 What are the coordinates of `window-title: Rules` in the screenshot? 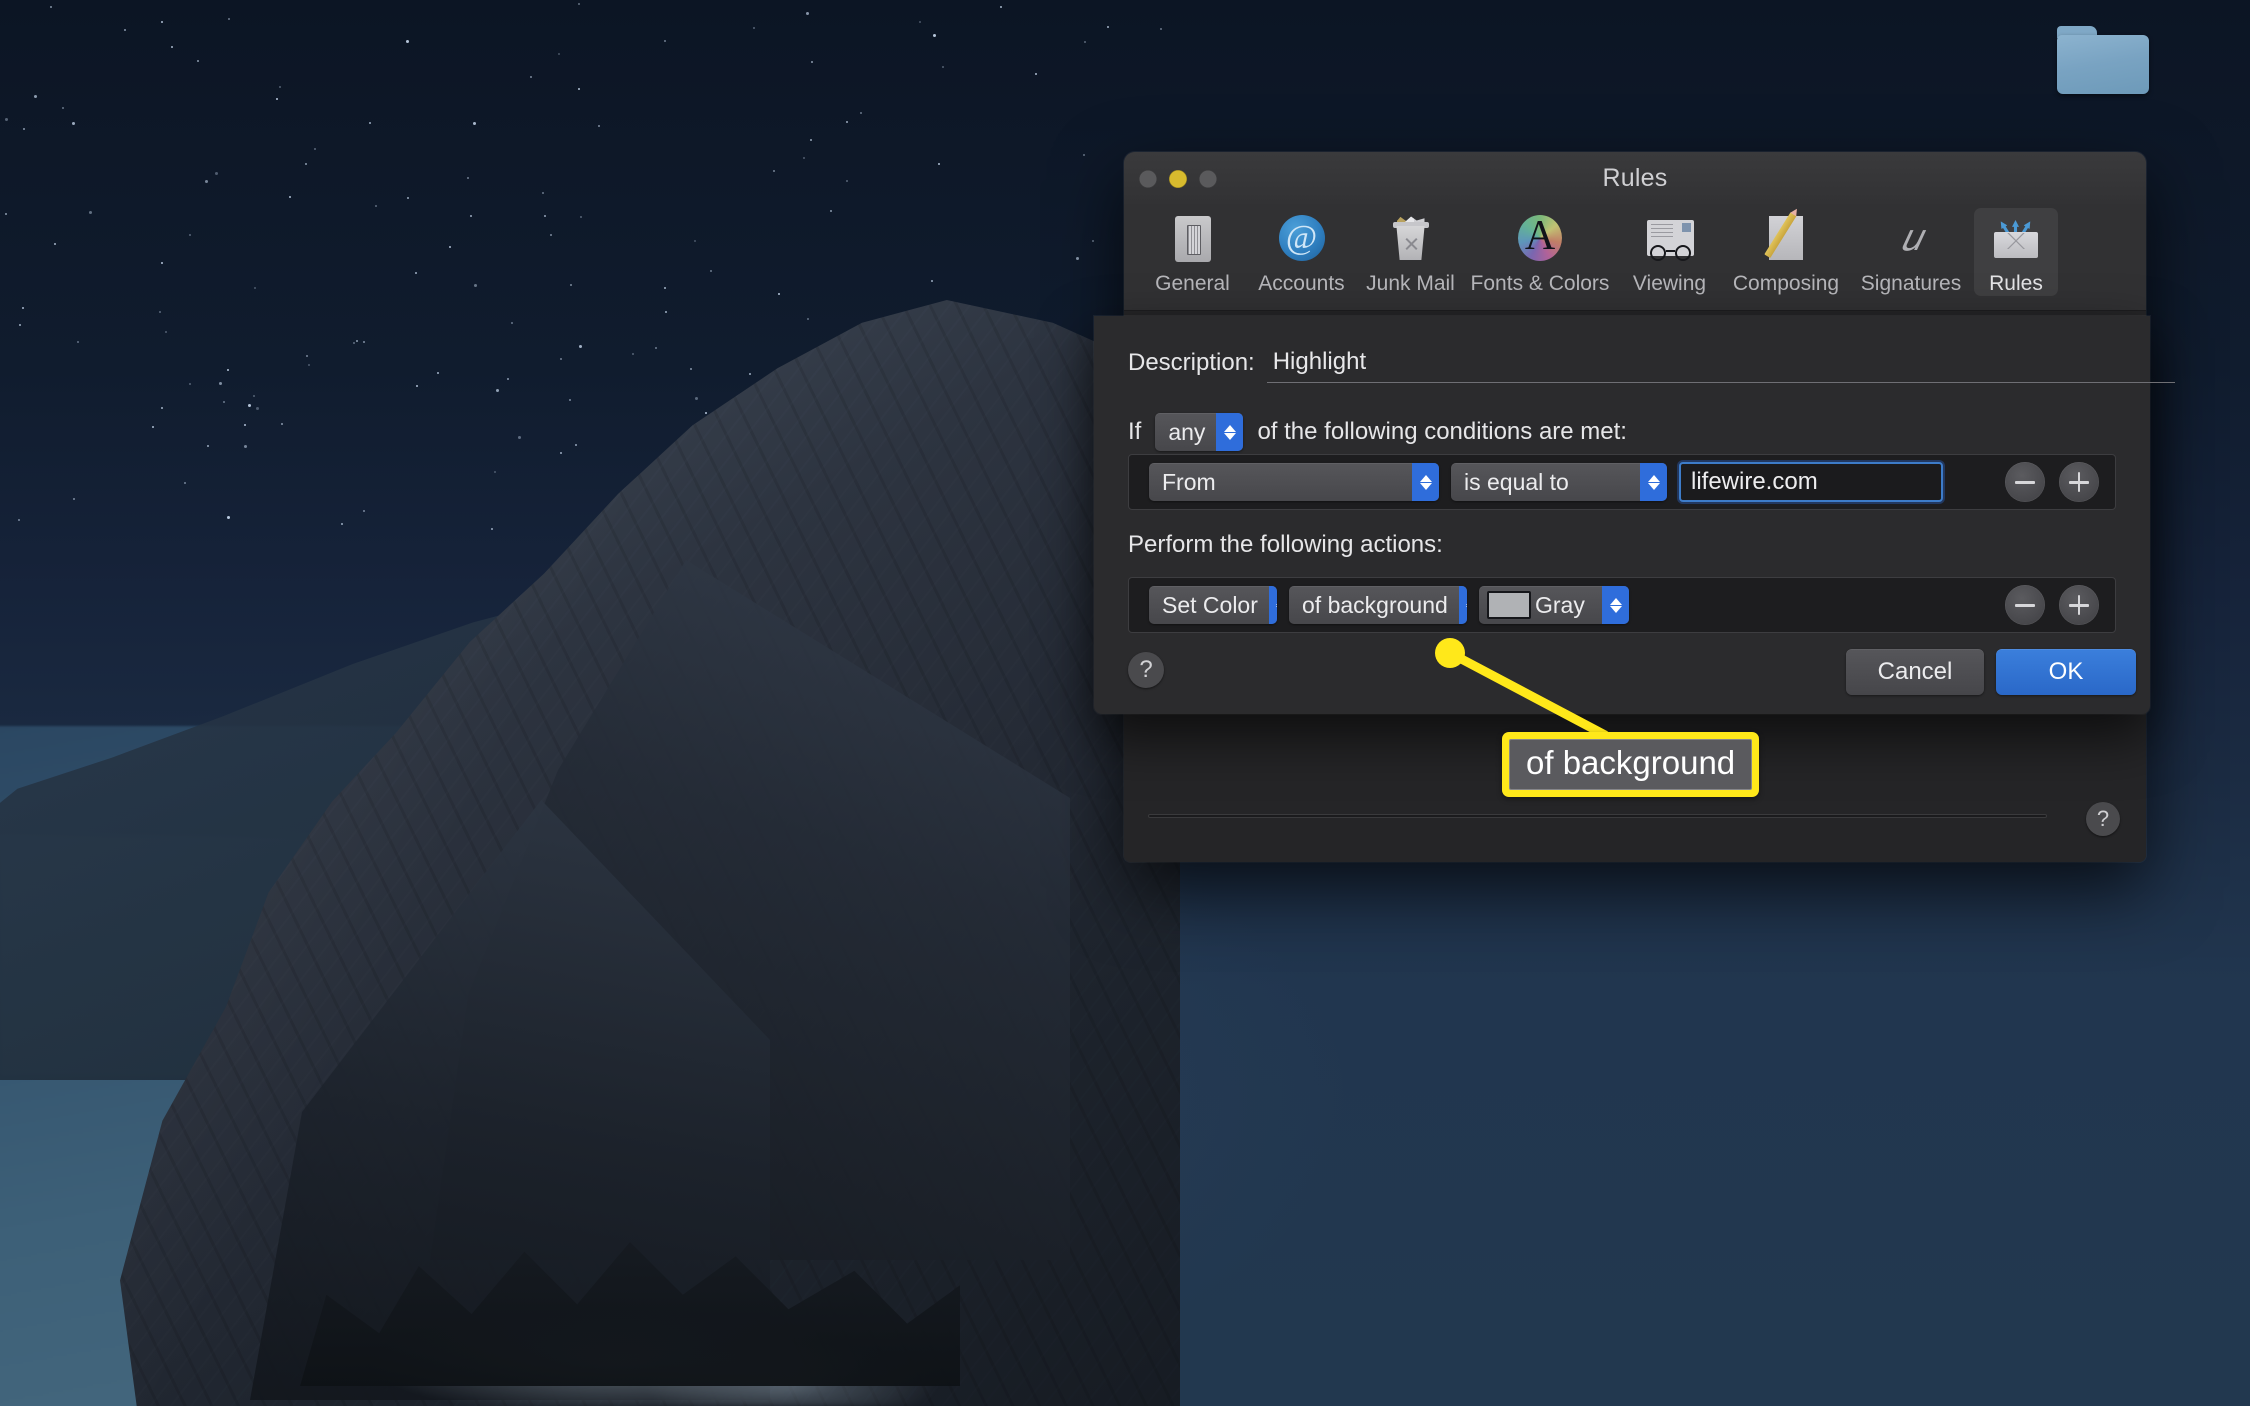 It's located at (1635, 178).